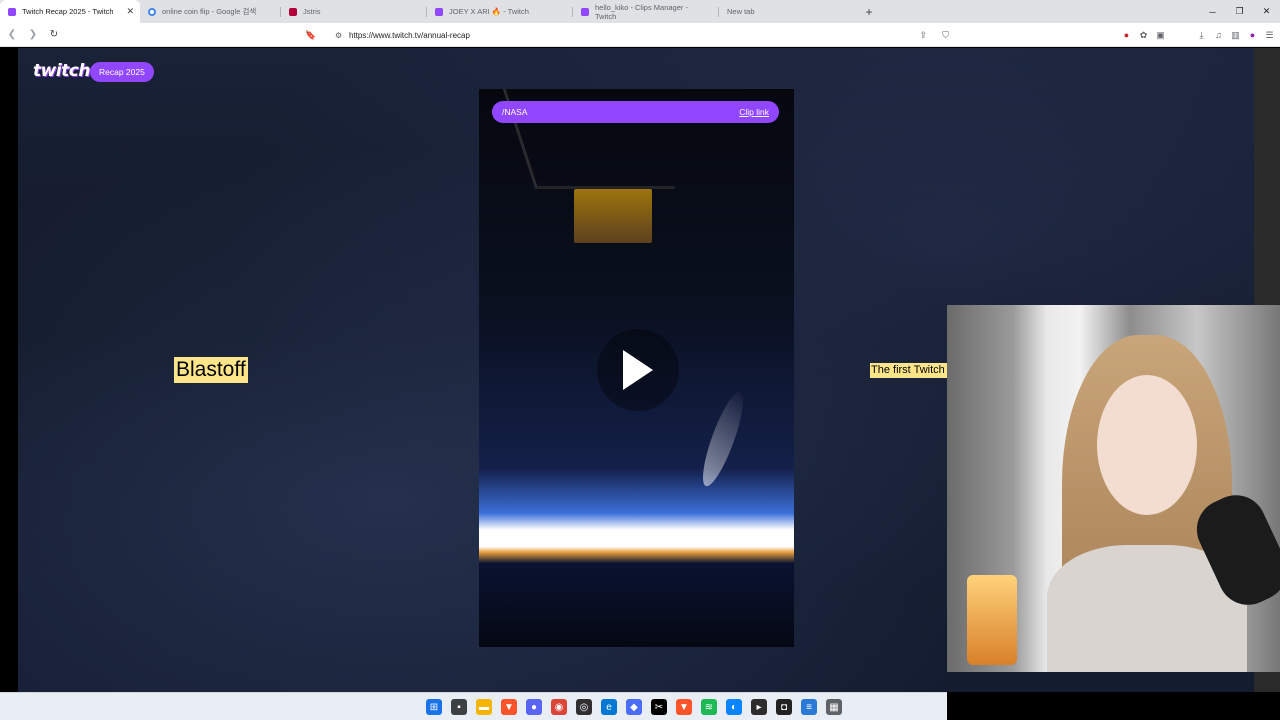  I want to click on calculator-icon: ▦, so click(834, 707).